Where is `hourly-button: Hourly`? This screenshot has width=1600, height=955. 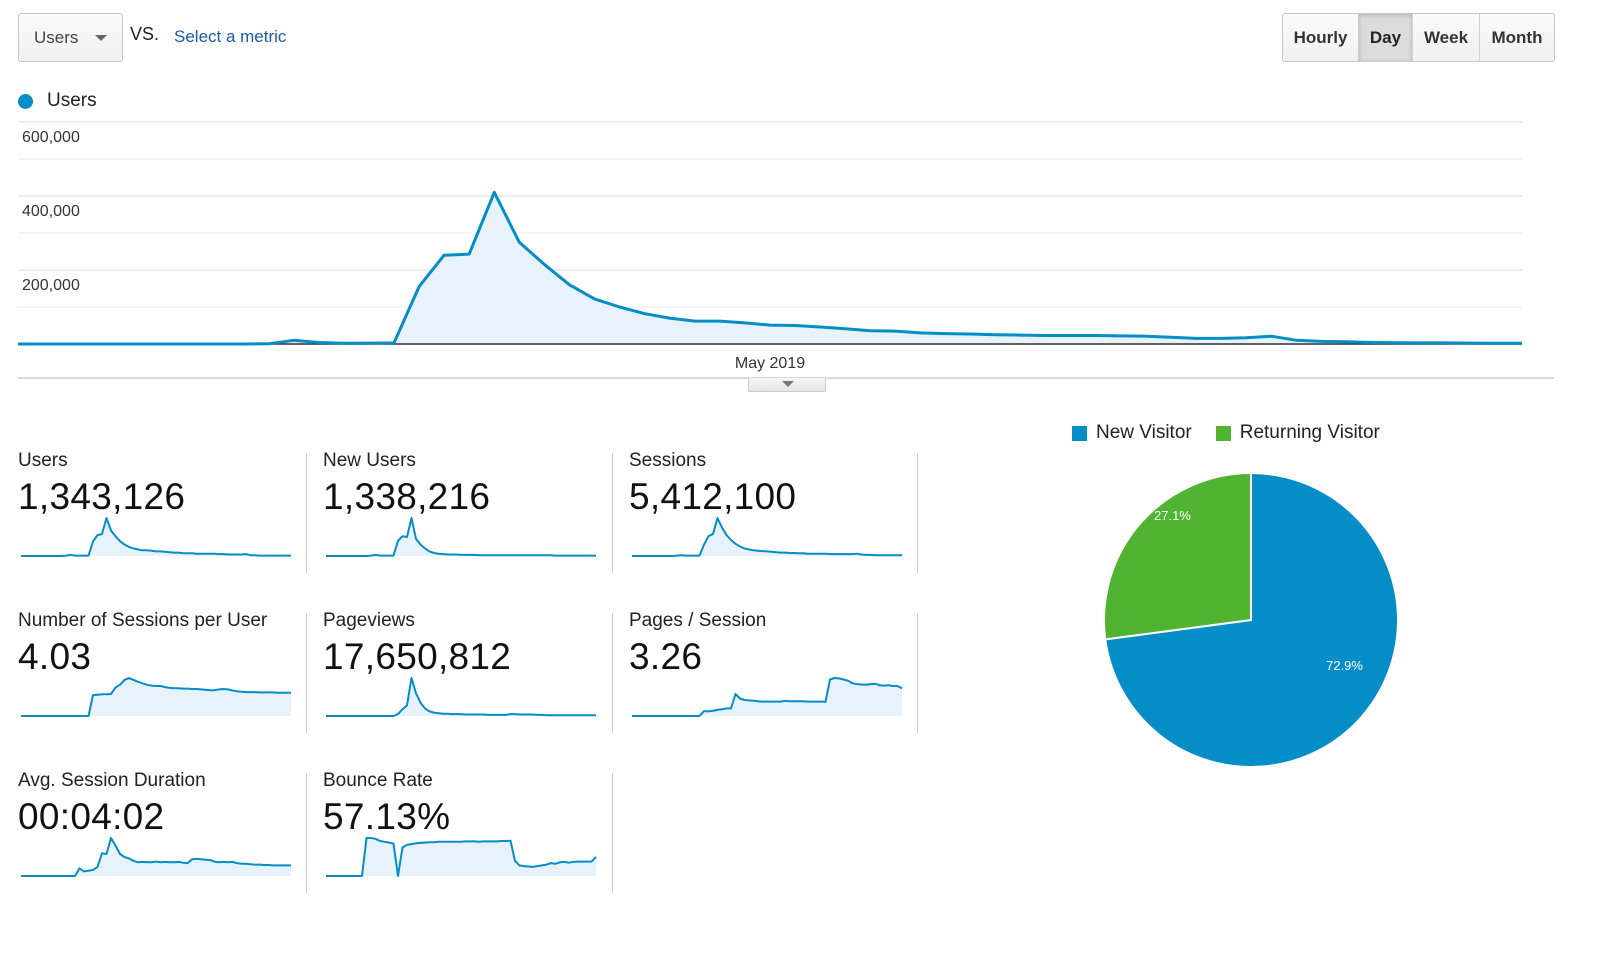 hourly-button: Hourly is located at coordinates (1320, 37).